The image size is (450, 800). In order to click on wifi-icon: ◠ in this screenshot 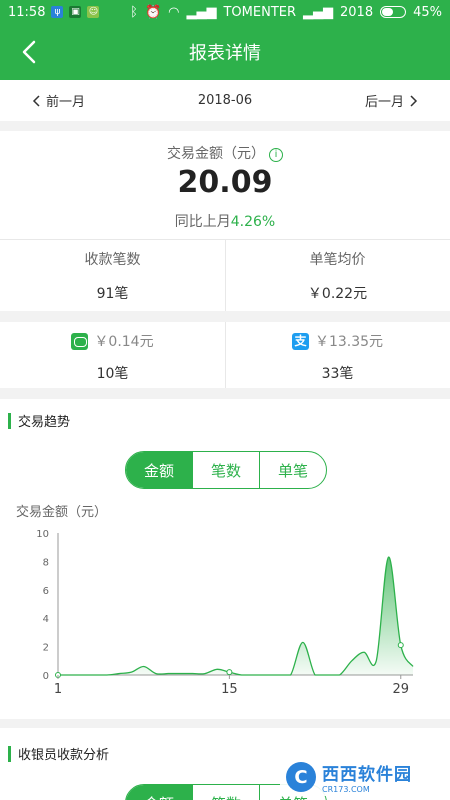, I will do `click(174, 12)`.